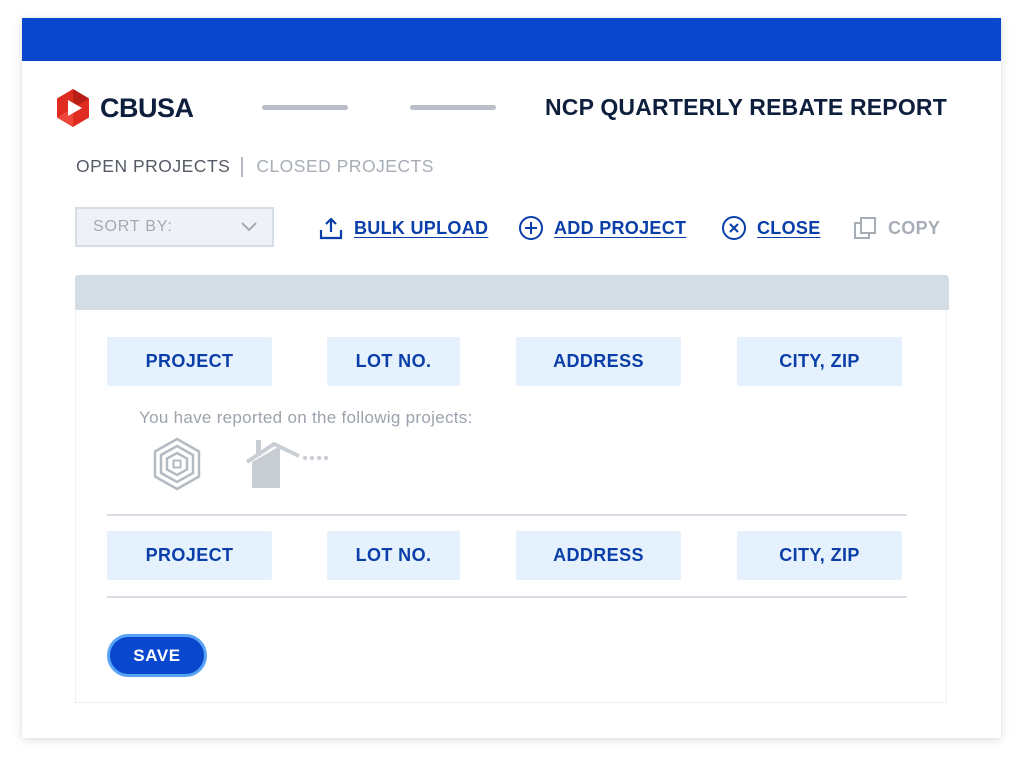 This screenshot has width=1024, height=764. I want to click on panel-header-bar, so click(512, 292).